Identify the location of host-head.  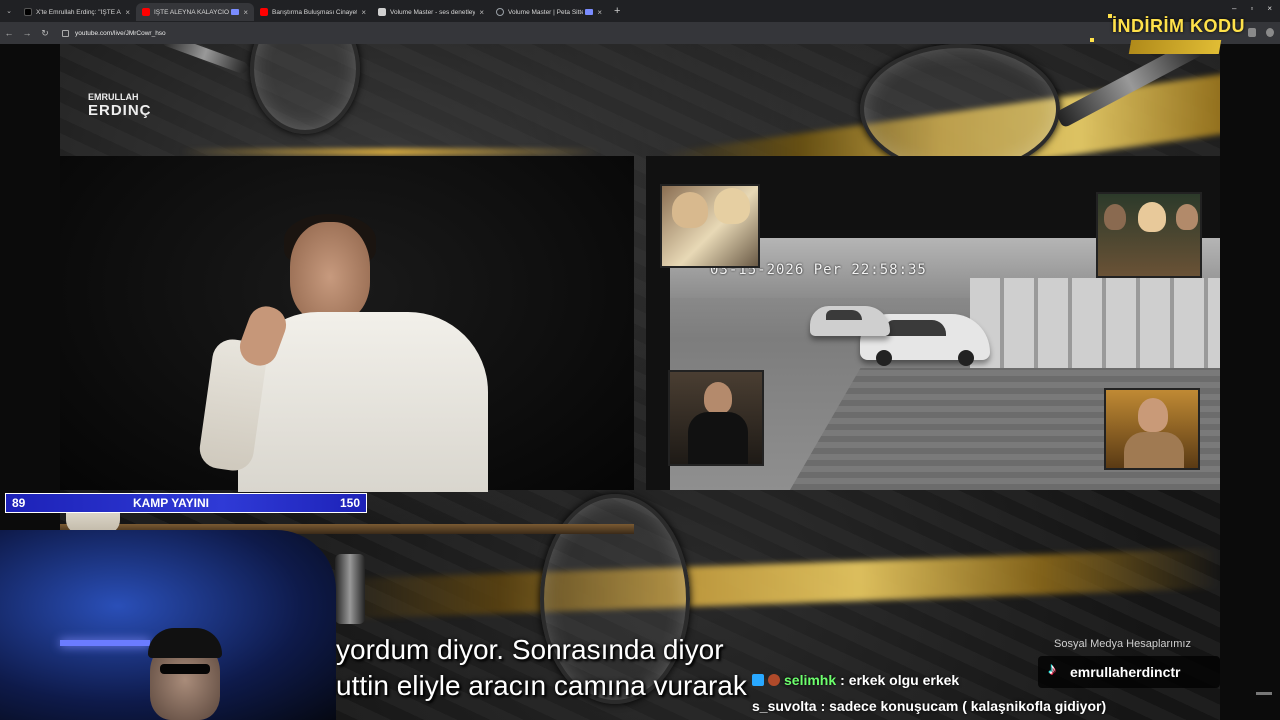
(330, 272).